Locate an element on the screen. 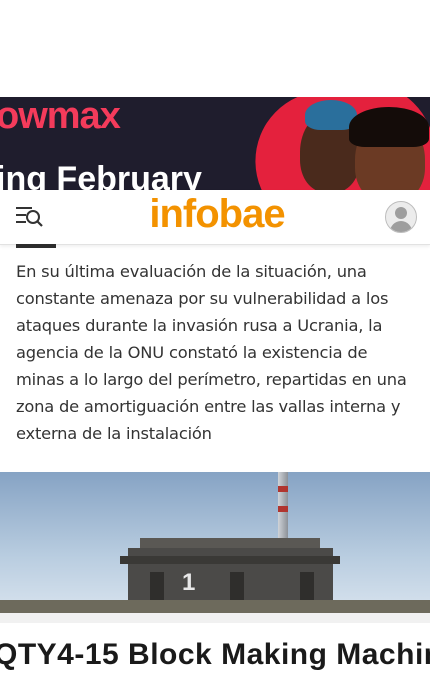 Image resolution: width=430 pixels, height=681 pixels. site-header: infobae is located at coordinates (215, 217).